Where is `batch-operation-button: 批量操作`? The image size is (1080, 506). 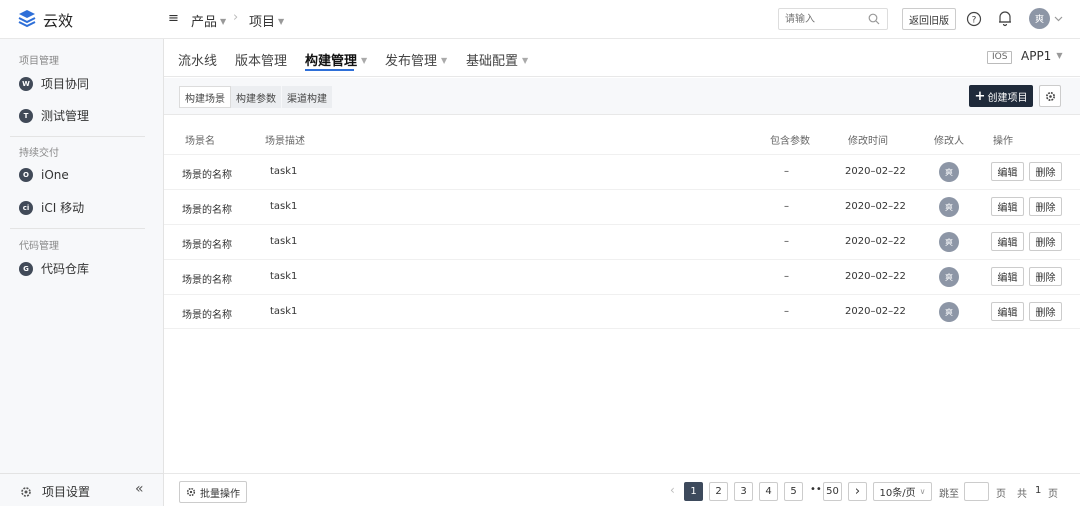 batch-operation-button: 批量操作 is located at coordinates (213, 492).